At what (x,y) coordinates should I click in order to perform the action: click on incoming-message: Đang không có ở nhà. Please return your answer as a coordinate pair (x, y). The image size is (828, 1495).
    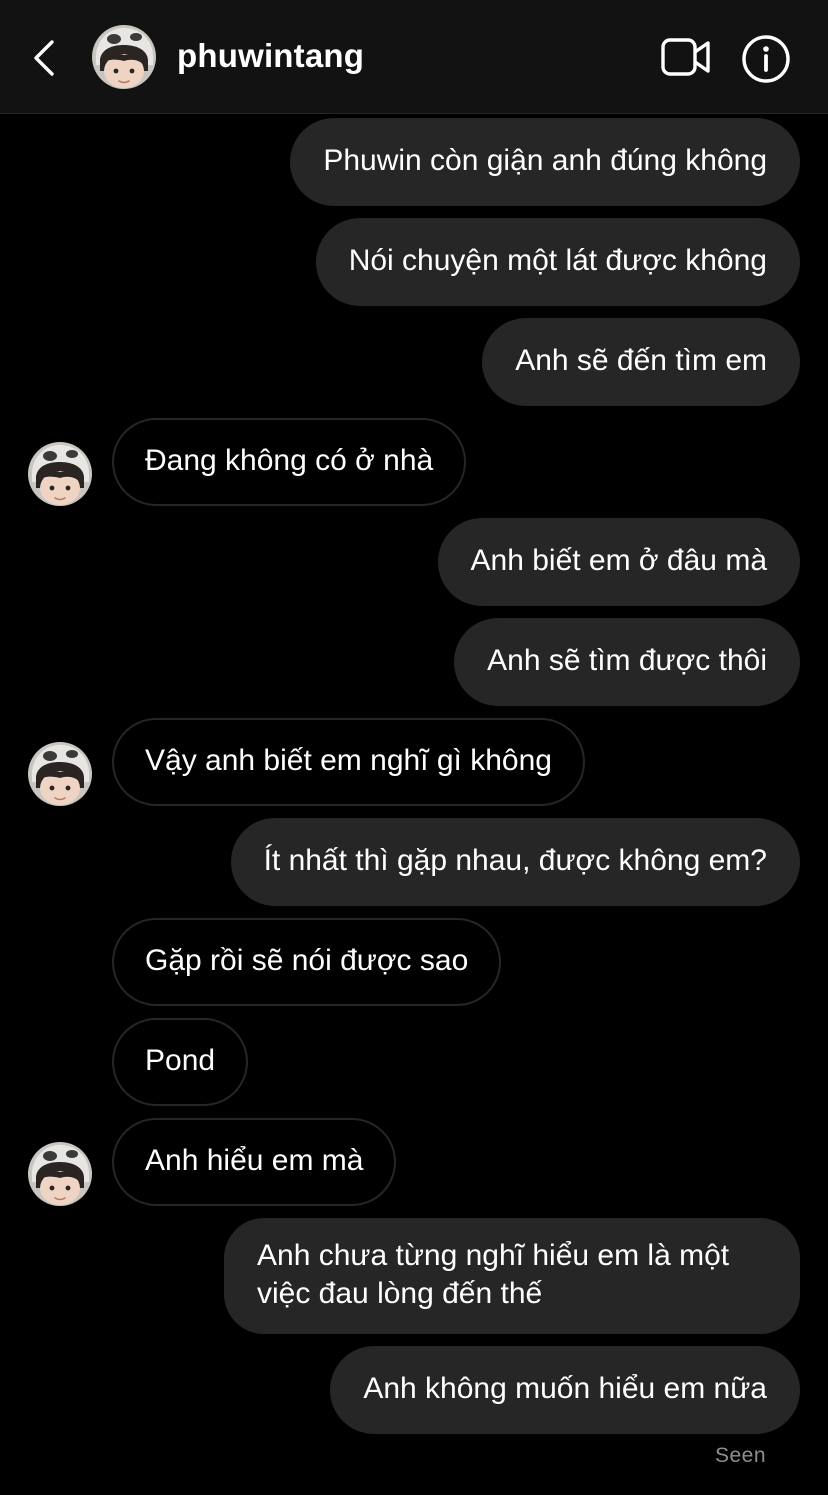
    Looking at the image, I should click on (289, 462).